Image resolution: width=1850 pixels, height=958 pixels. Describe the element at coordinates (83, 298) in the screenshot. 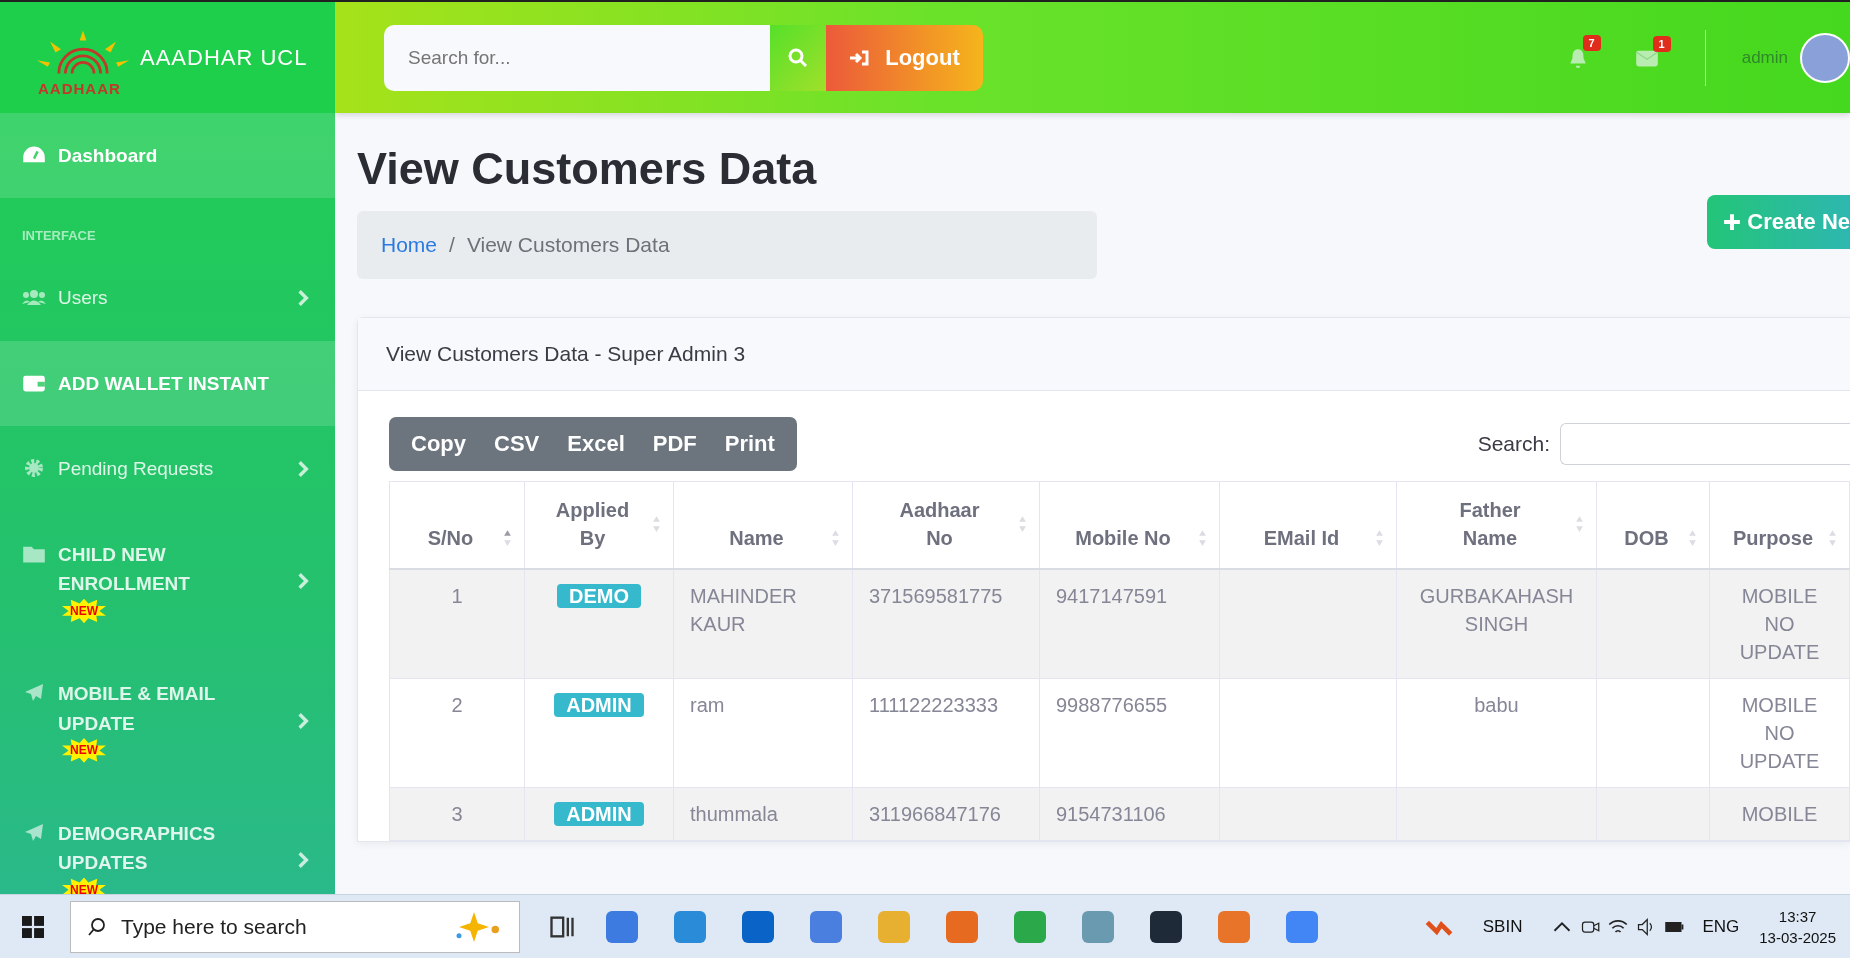

I see `sidebar-label: Users` at that location.